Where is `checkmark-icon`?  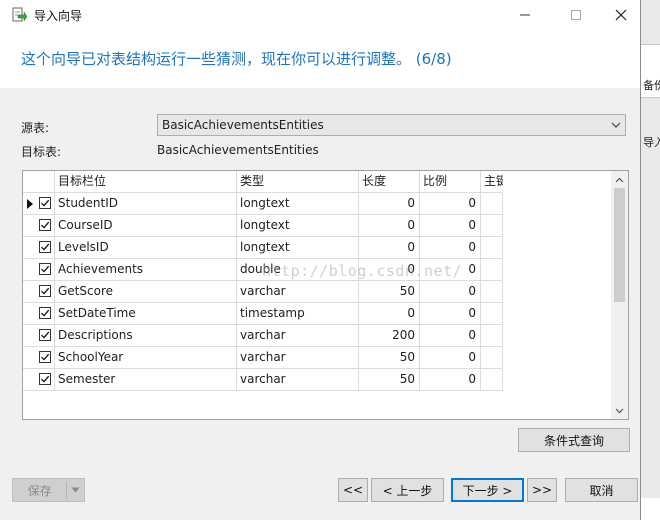
checkmark-icon is located at coordinates (45, 203).